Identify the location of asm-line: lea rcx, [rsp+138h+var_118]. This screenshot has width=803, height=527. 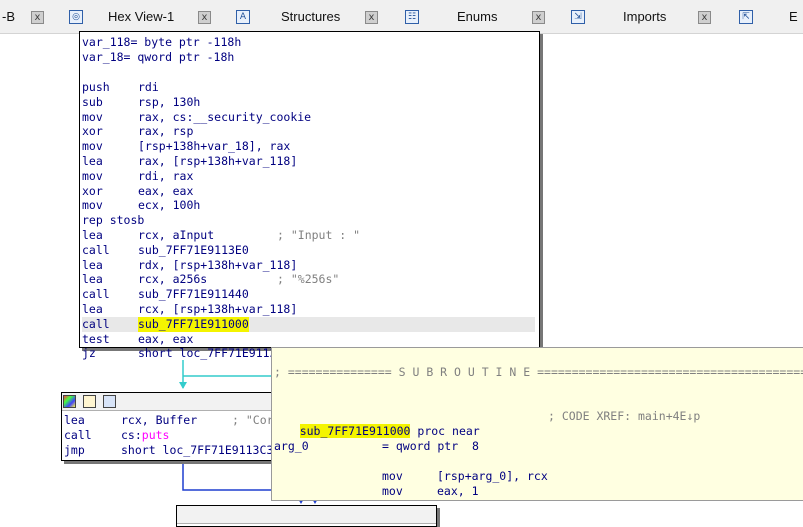
(308, 309).